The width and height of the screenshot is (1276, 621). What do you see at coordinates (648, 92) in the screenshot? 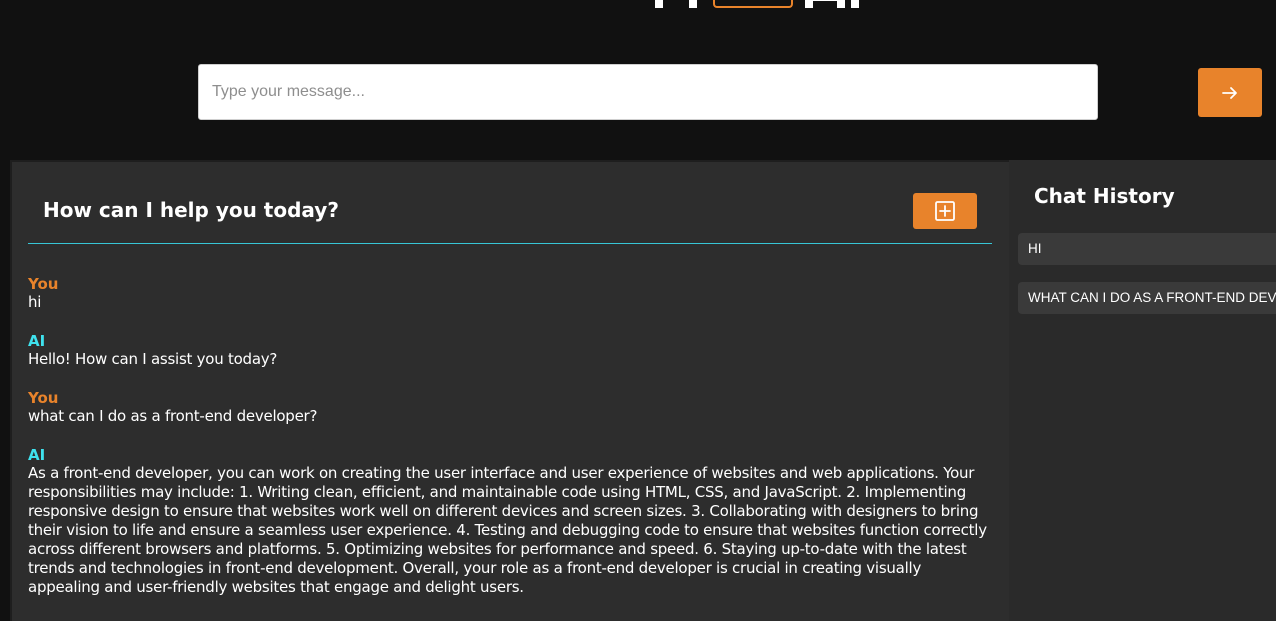
I see `message-input` at bounding box center [648, 92].